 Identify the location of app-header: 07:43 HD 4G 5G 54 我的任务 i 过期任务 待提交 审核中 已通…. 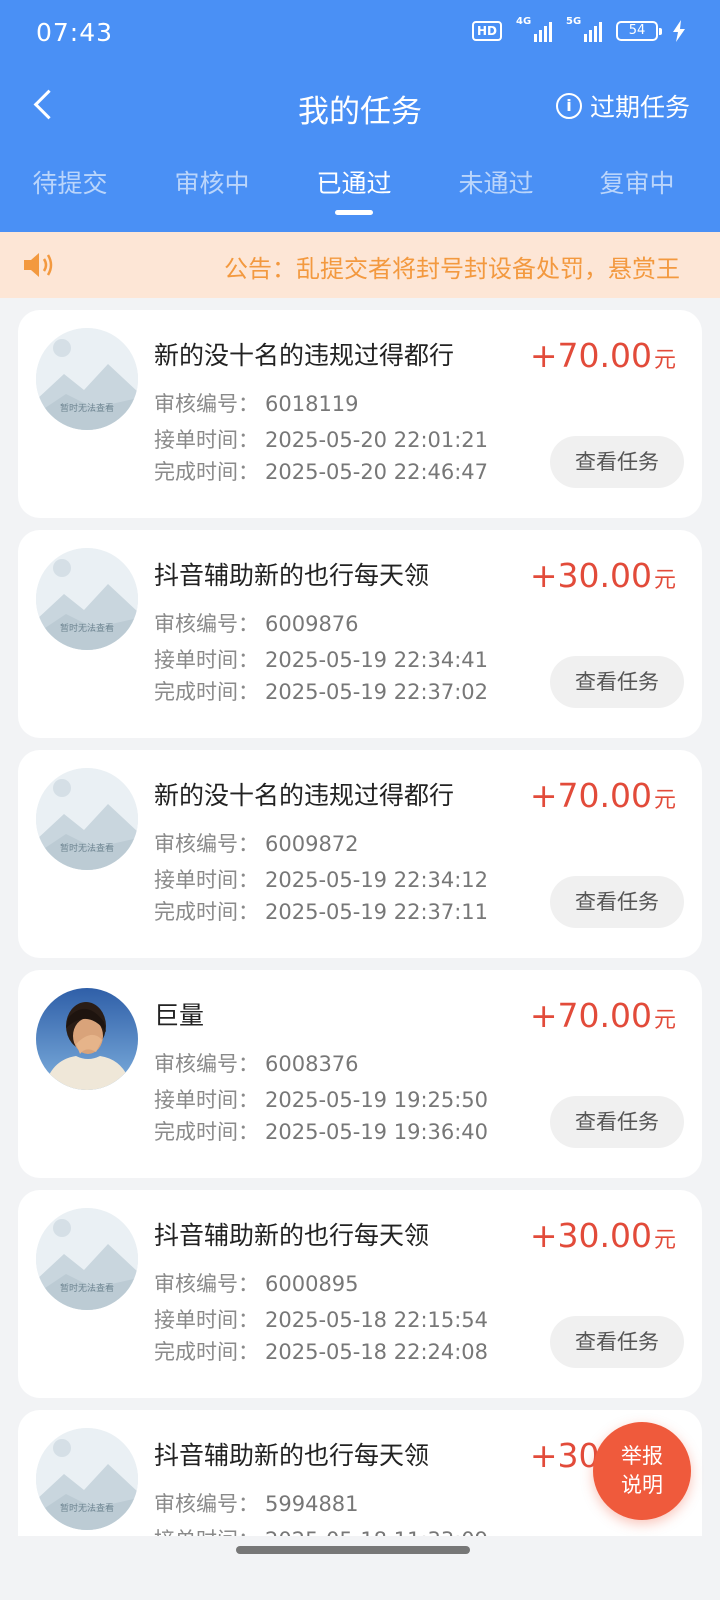
(360, 116).